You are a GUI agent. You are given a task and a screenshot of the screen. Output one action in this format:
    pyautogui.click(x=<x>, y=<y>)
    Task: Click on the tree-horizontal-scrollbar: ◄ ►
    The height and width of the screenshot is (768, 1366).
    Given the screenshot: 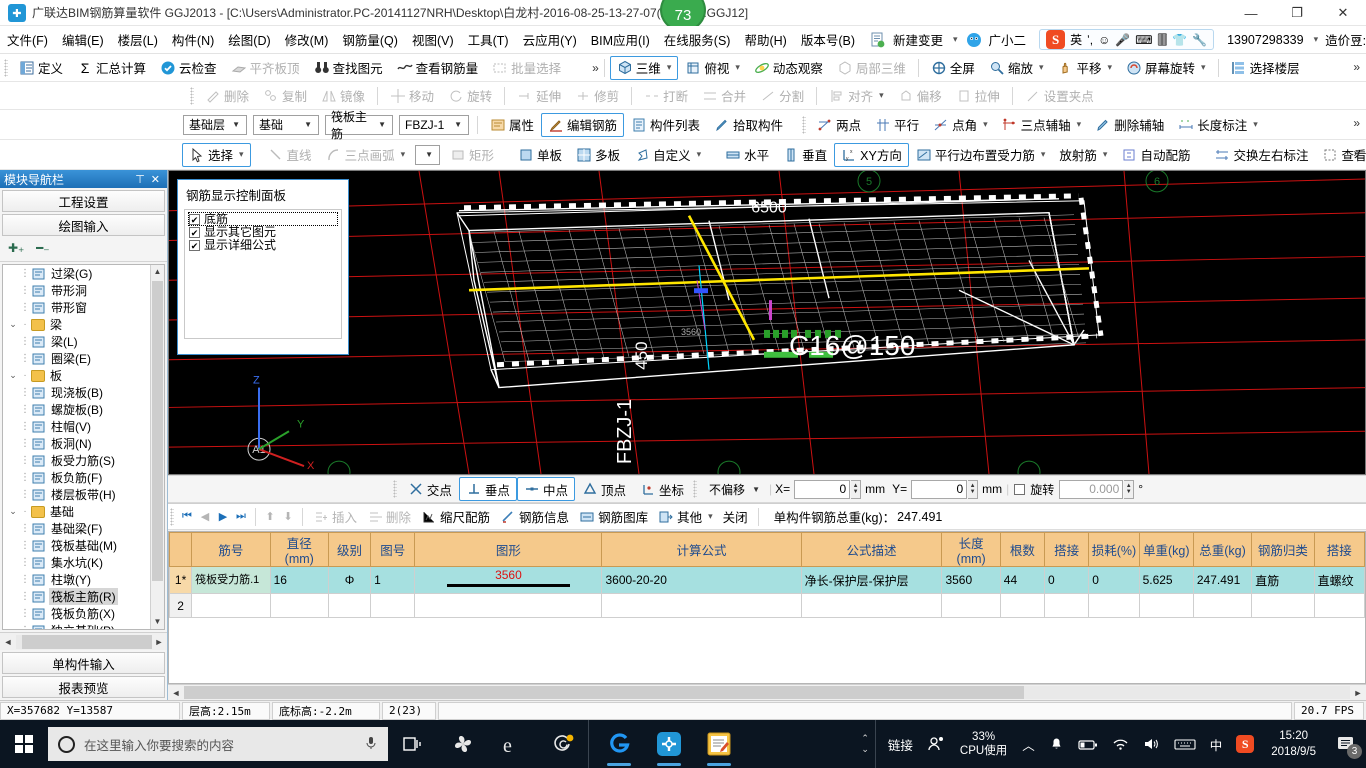 What is the action you would take?
    pyautogui.click(x=83, y=641)
    